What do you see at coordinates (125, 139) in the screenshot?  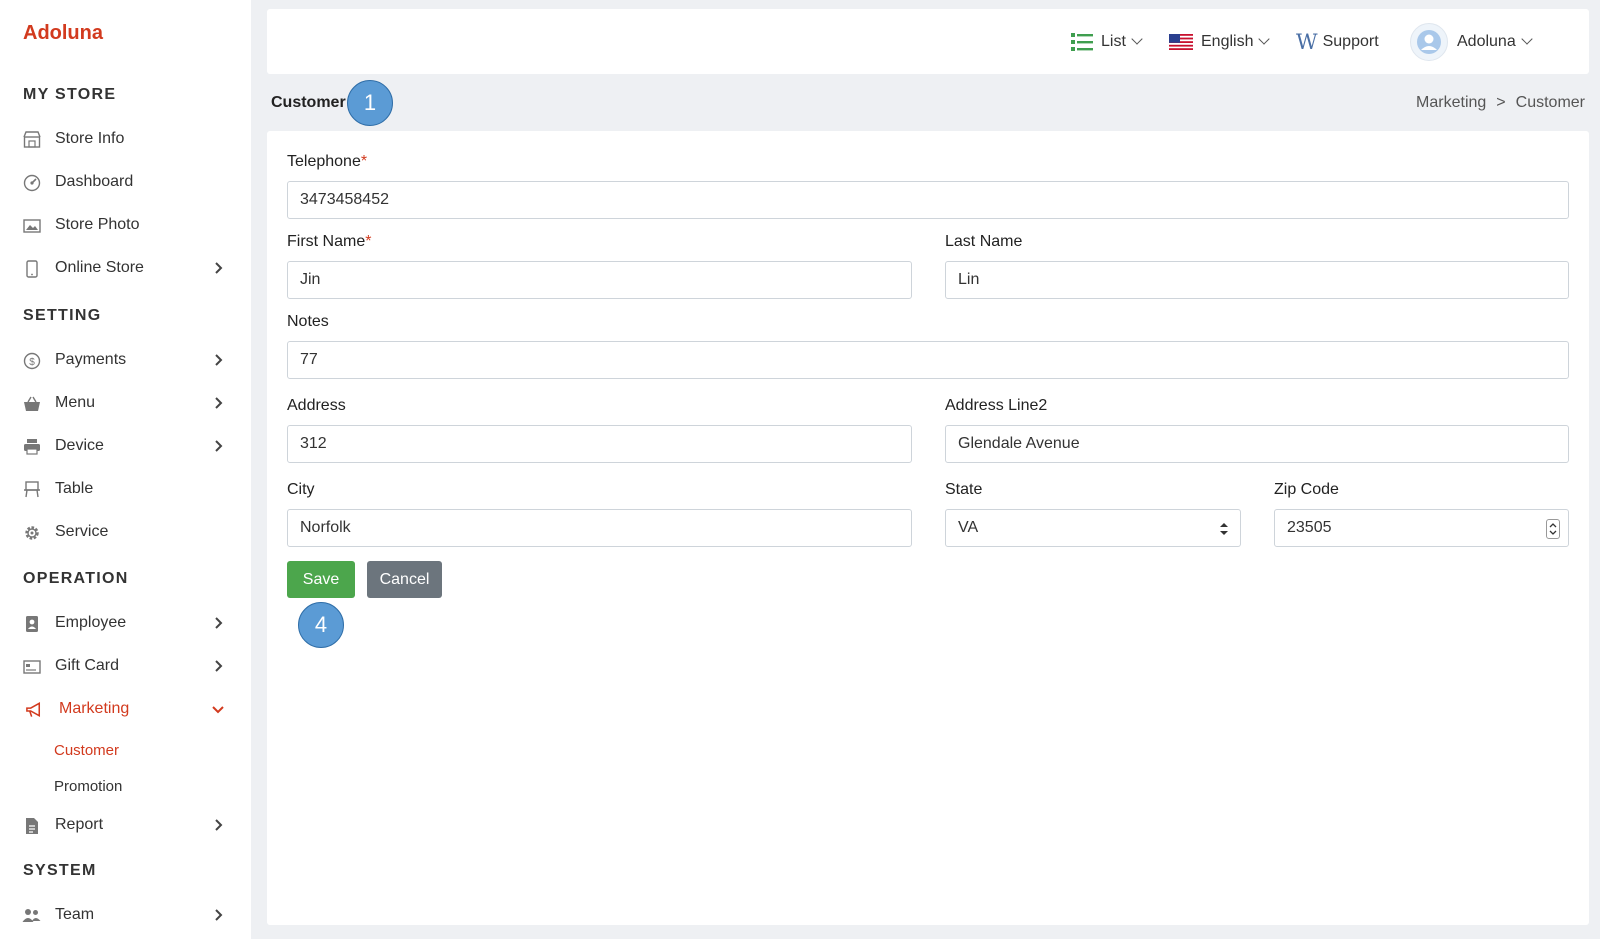 I see `sidebar-item-store-info: Store Info` at bounding box center [125, 139].